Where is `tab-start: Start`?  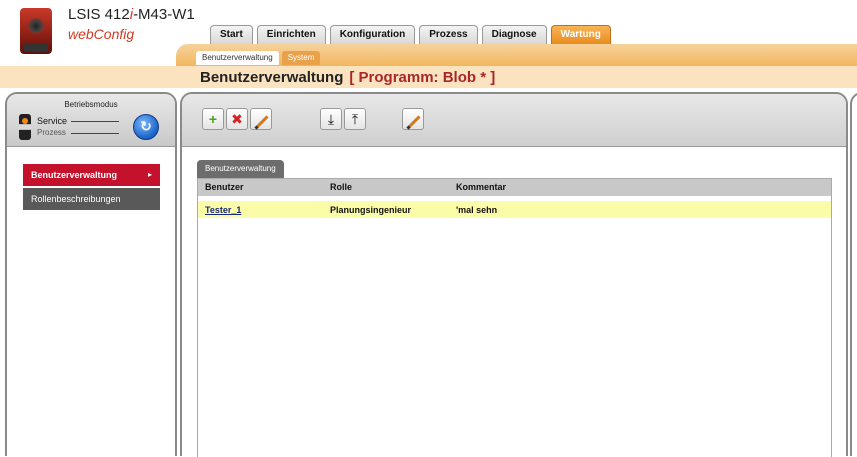
tab-start: Start is located at coordinates (231, 34).